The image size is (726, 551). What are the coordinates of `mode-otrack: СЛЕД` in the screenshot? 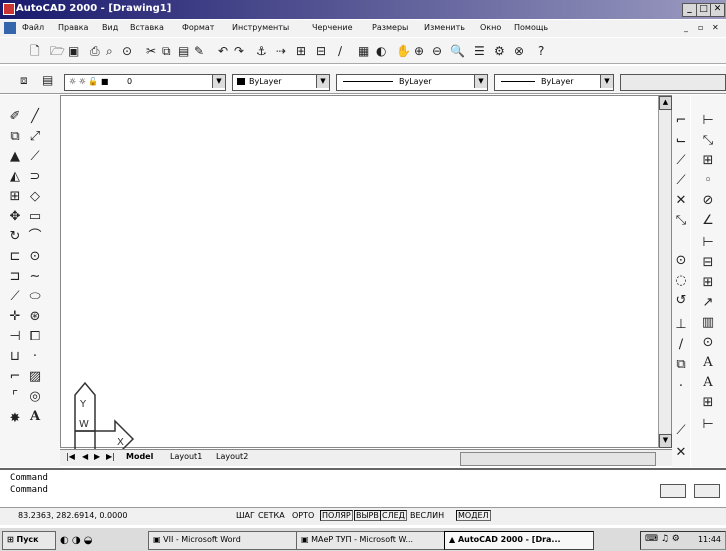 It's located at (393, 515).